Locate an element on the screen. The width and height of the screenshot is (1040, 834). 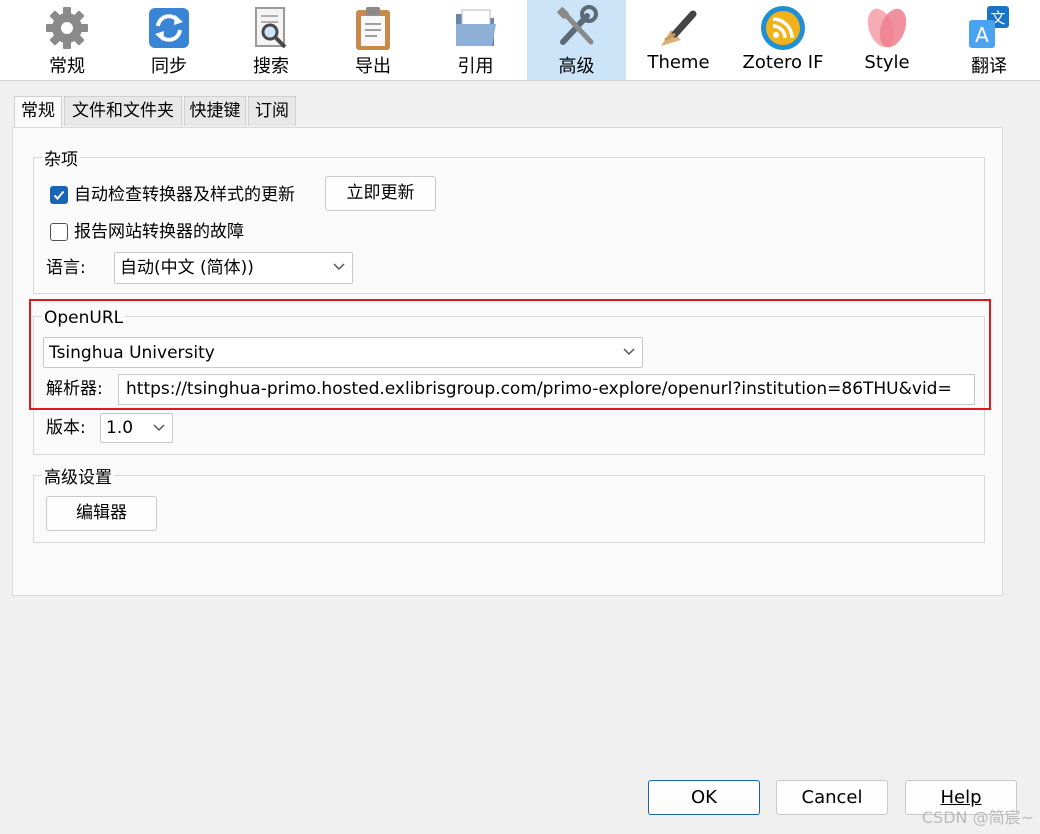
toolbar-label: Theme is located at coordinates (678, 62).